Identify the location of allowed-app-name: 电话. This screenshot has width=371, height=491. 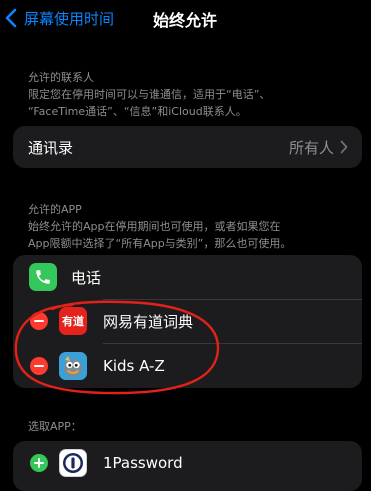
(86, 277).